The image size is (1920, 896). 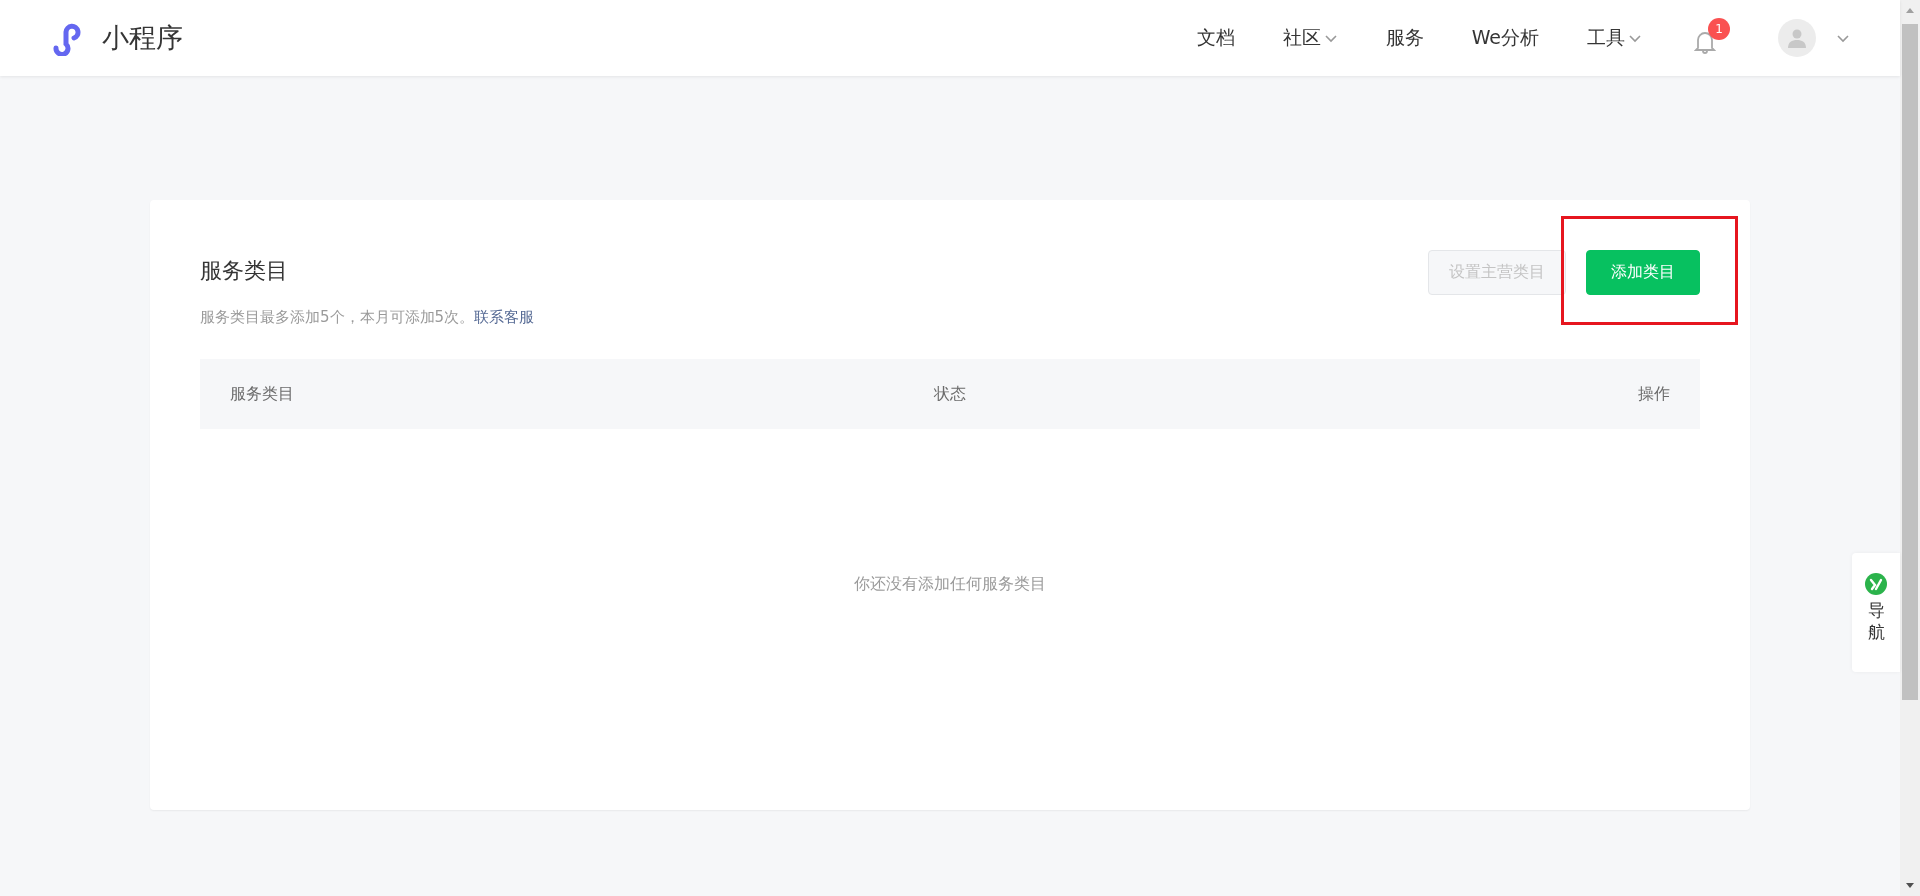 I want to click on empty-message: 你还没有添加任何服务类目, so click(x=950, y=584).